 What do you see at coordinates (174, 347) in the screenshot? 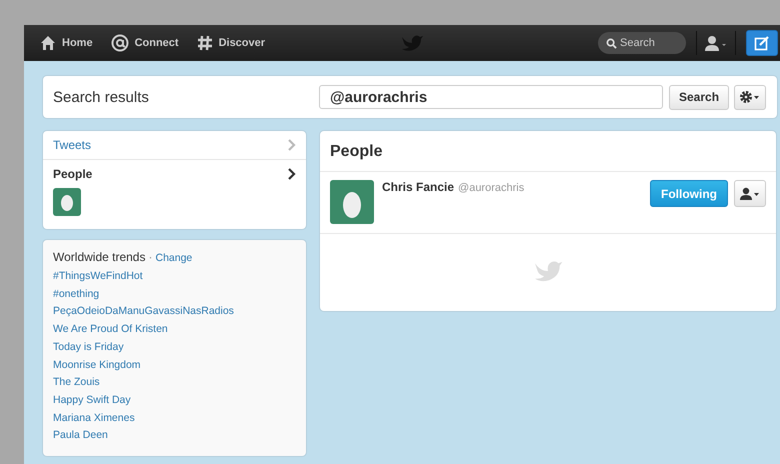
I see `trend-link: Today is Friday` at bounding box center [174, 347].